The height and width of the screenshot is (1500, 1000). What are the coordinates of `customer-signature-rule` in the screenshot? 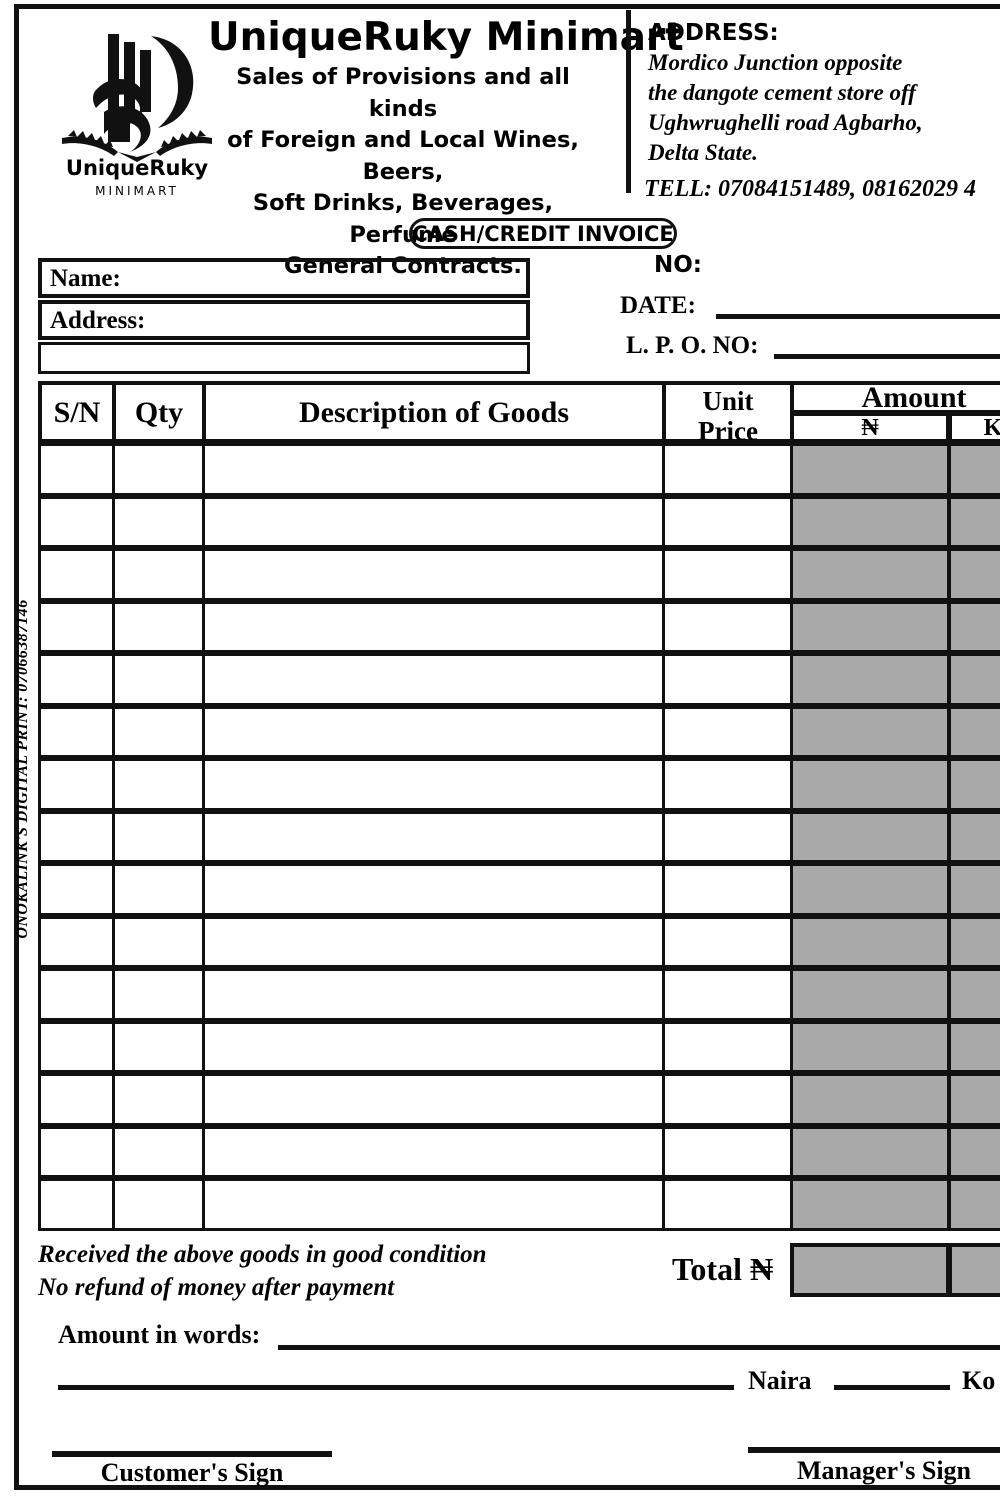 It's located at (192, 1454).